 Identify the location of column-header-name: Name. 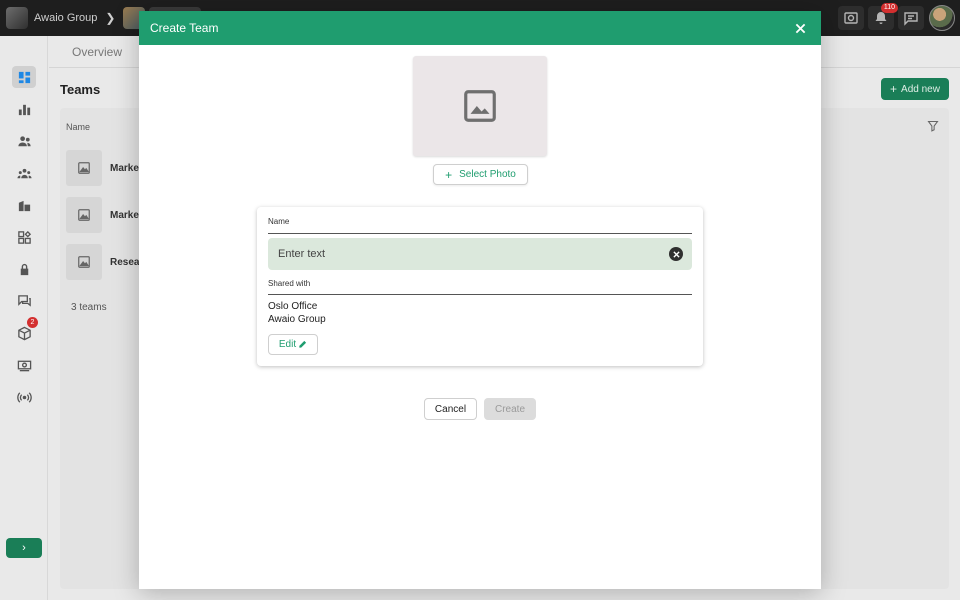
(78, 127).